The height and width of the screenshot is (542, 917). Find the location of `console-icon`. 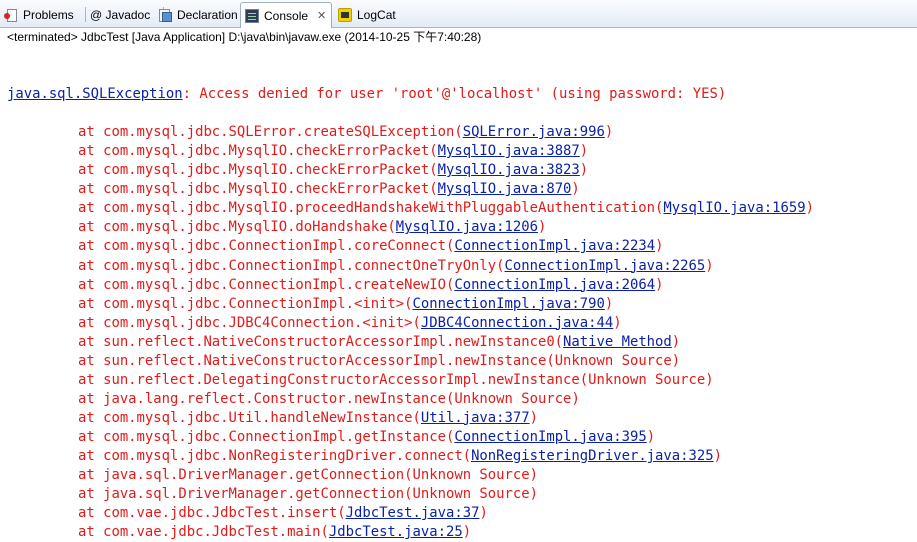

console-icon is located at coordinates (252, 15).